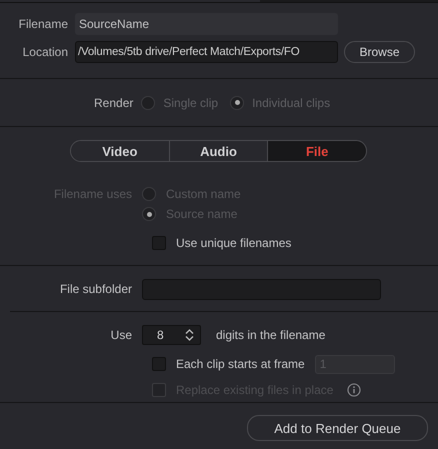 Image resolution: width=438 pixels, height=449 pixels. I want to click on use-label: Use, so click(121, 335).